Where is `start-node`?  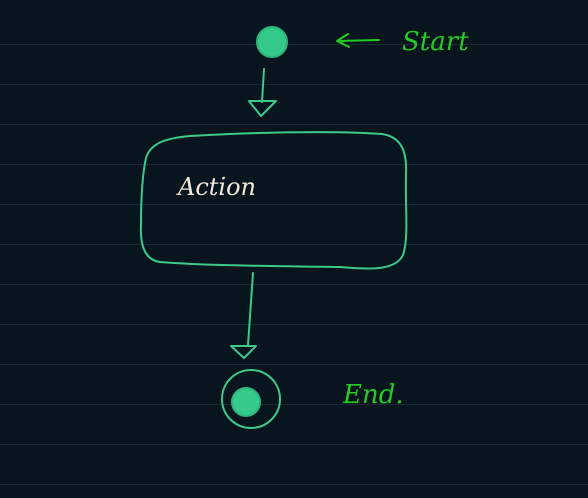 start-node is located at coordinates (272, 42).